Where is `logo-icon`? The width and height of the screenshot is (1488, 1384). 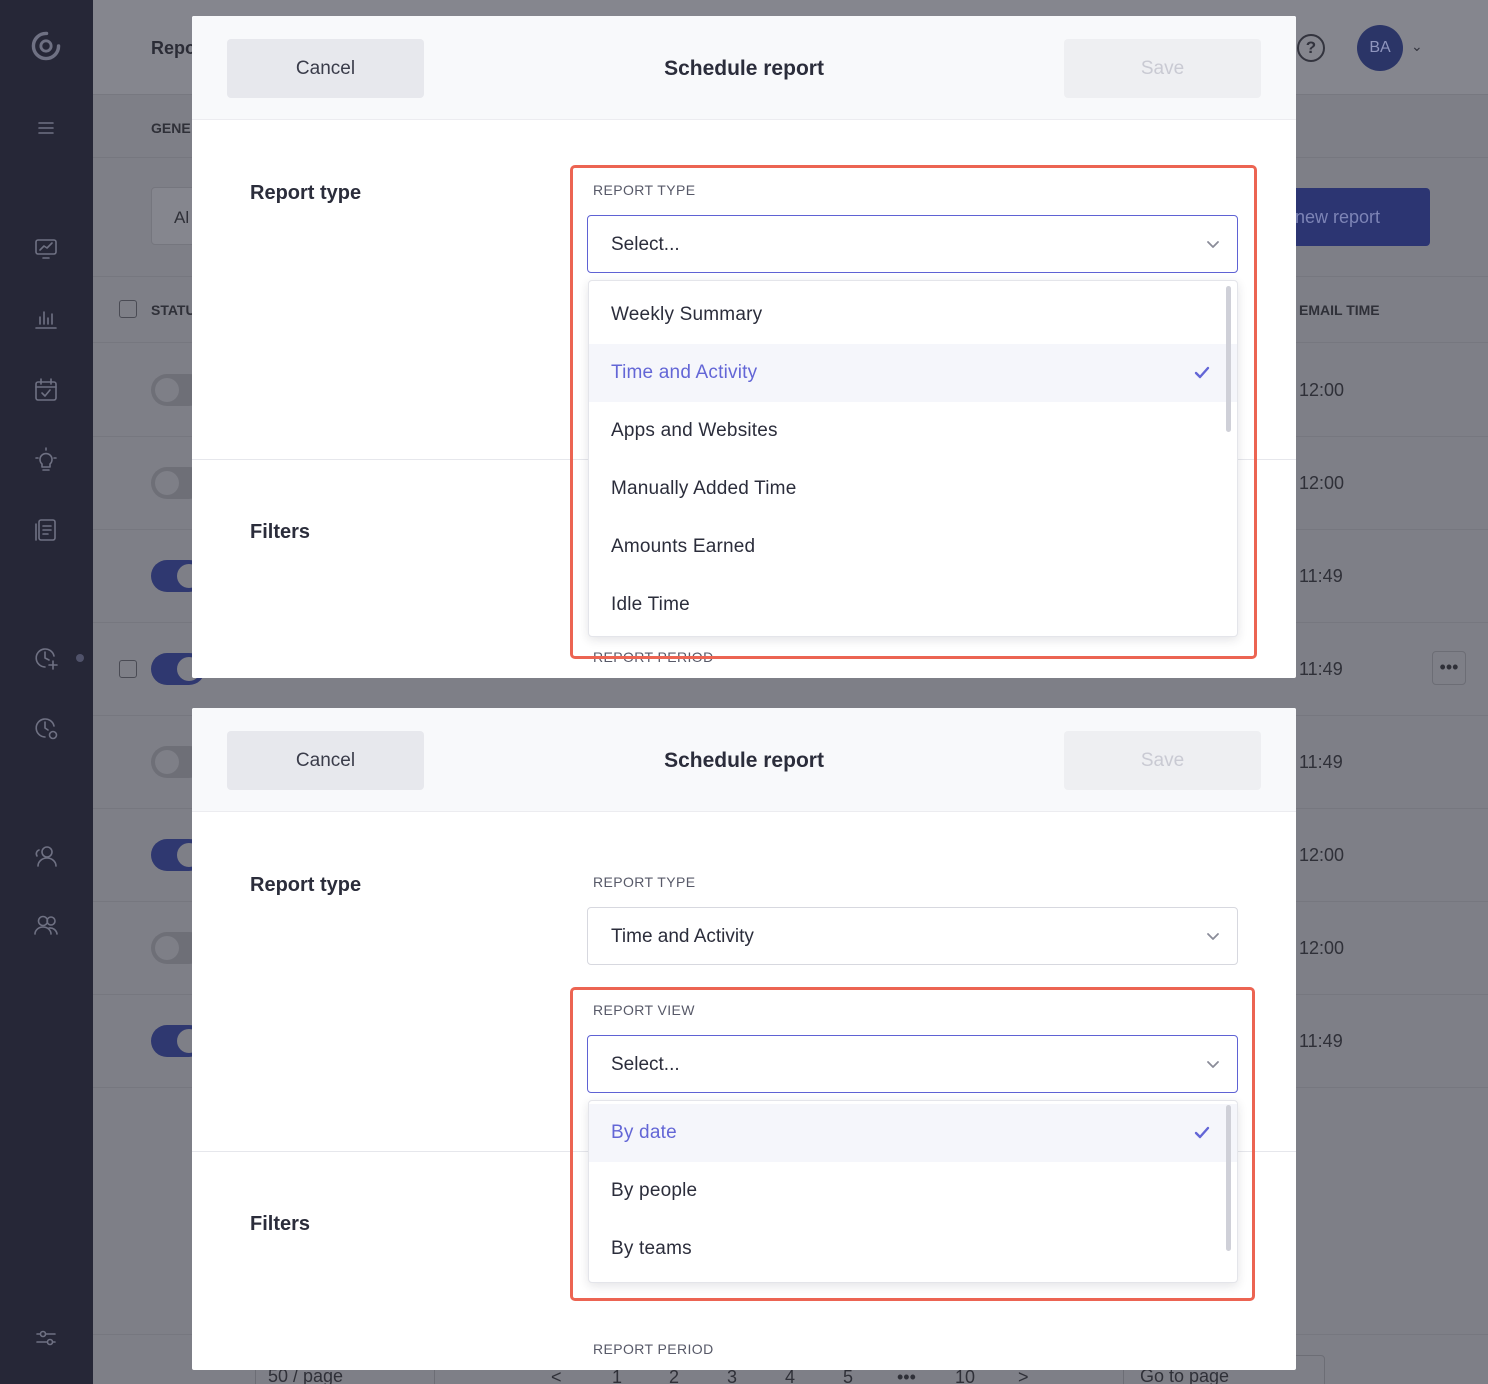 logo-icon is located at coordinates (46, 46).